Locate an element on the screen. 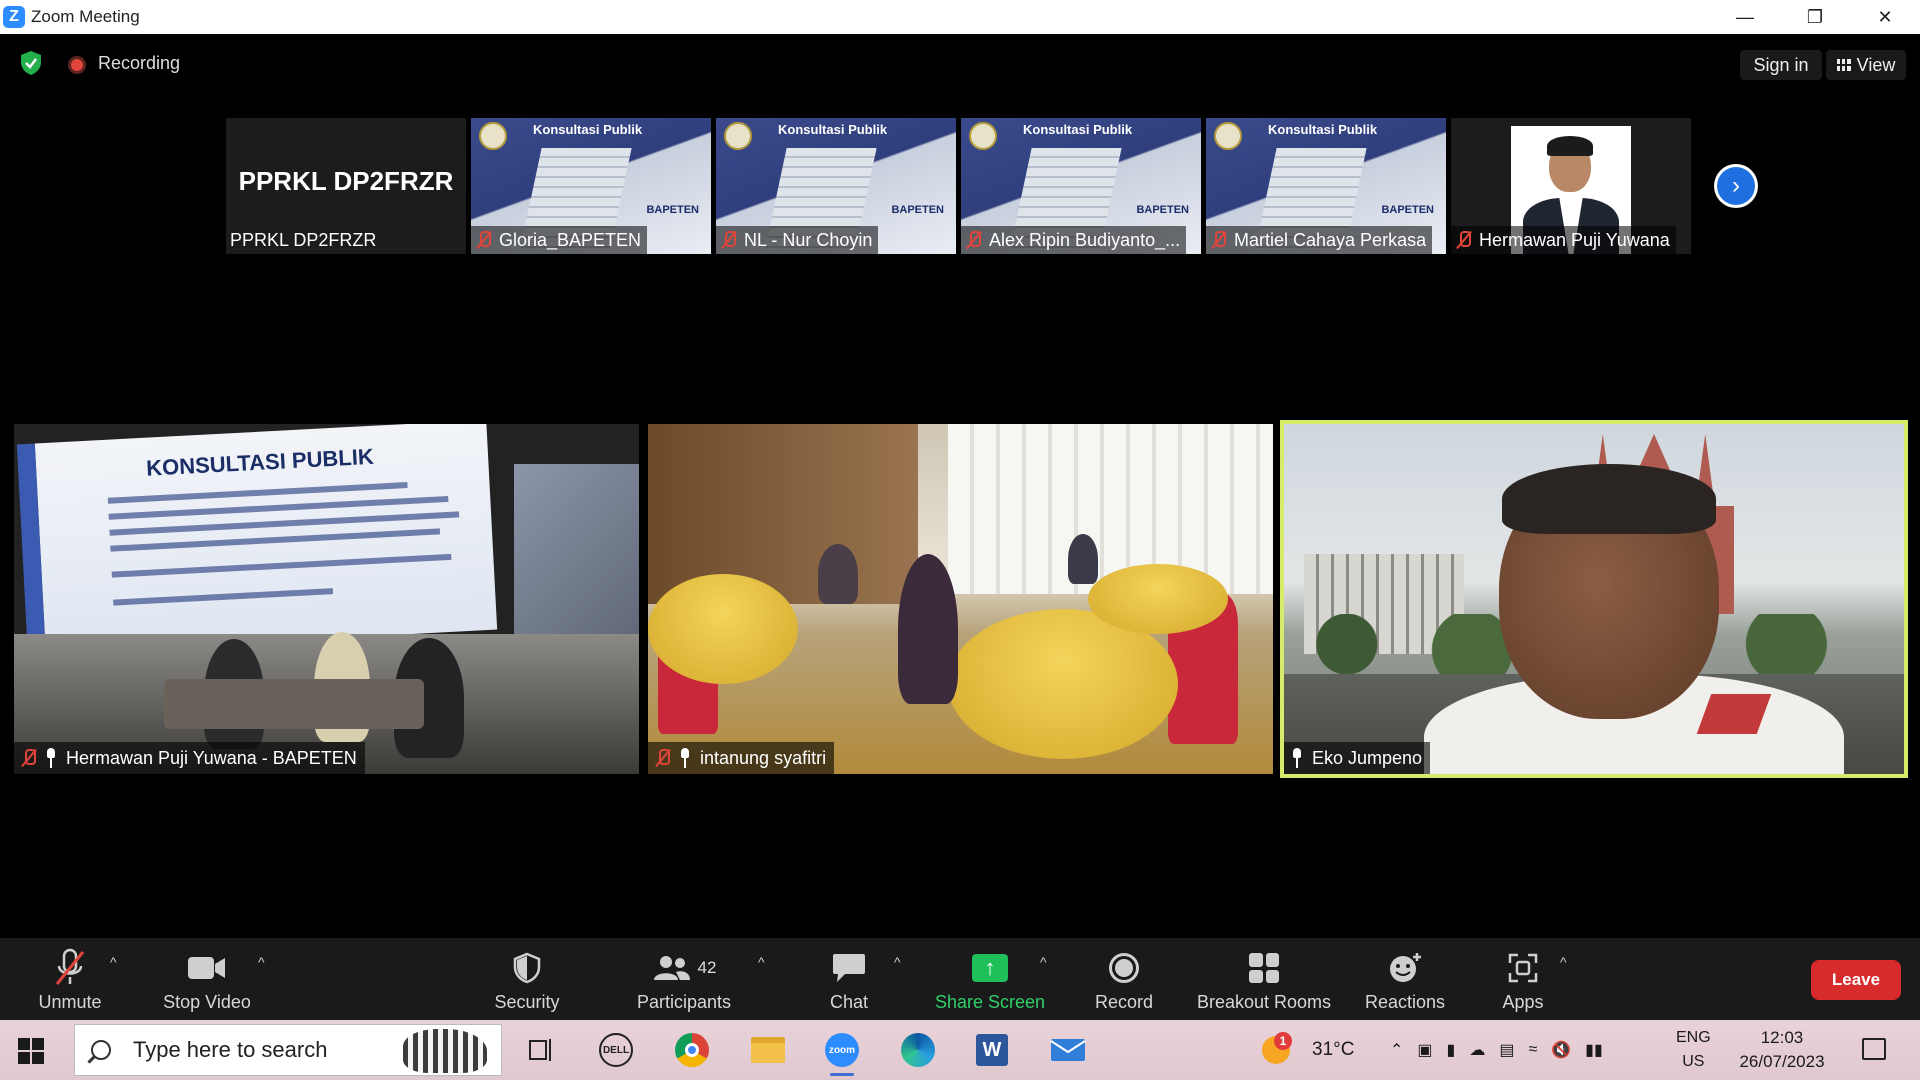 The height and width of the screenshot is (1080, 1920). language-code: ENG is located at coordinates (1693, 1037).